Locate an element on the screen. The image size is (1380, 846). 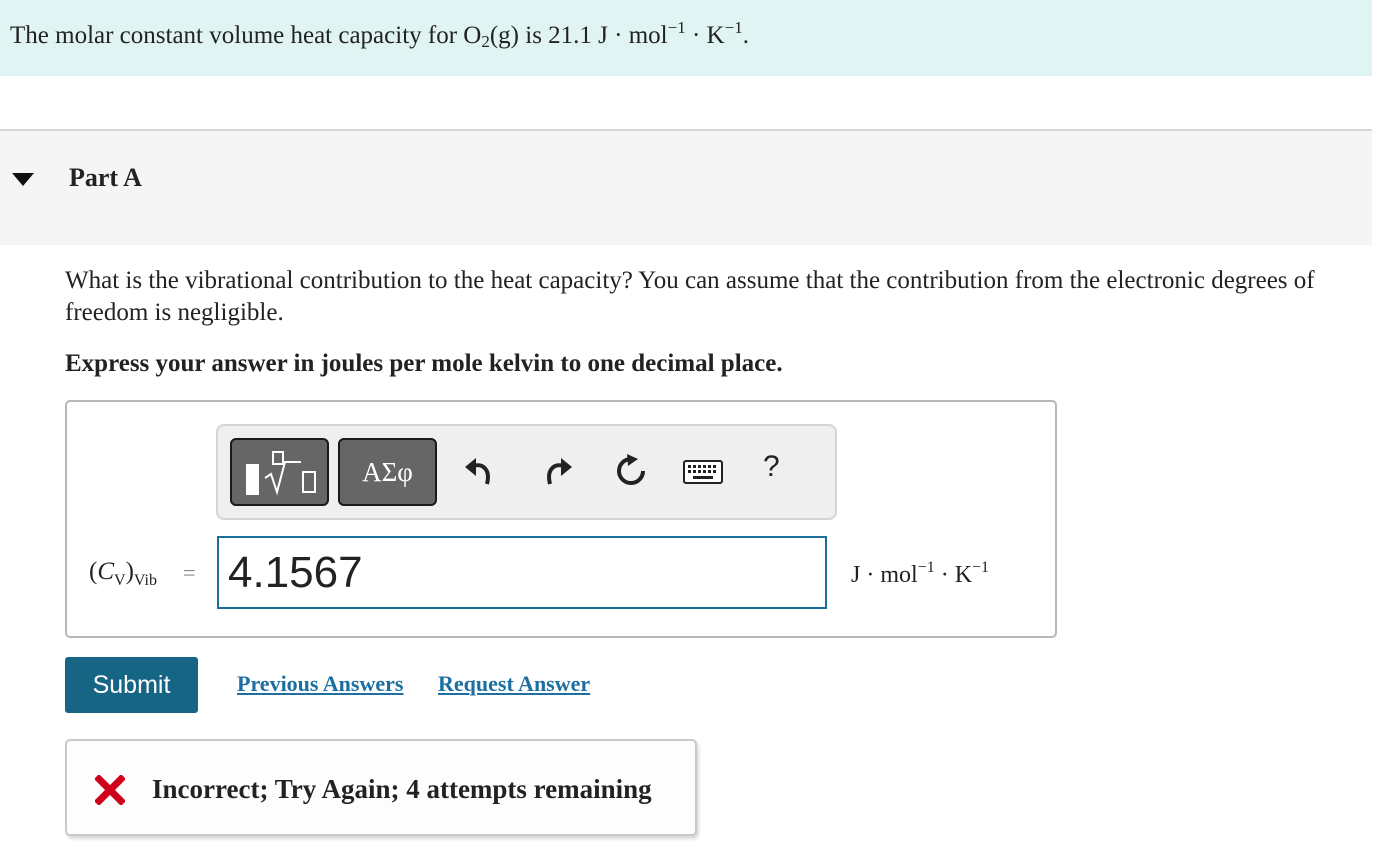
equals-sign: = is located at coordinates (189, 572).